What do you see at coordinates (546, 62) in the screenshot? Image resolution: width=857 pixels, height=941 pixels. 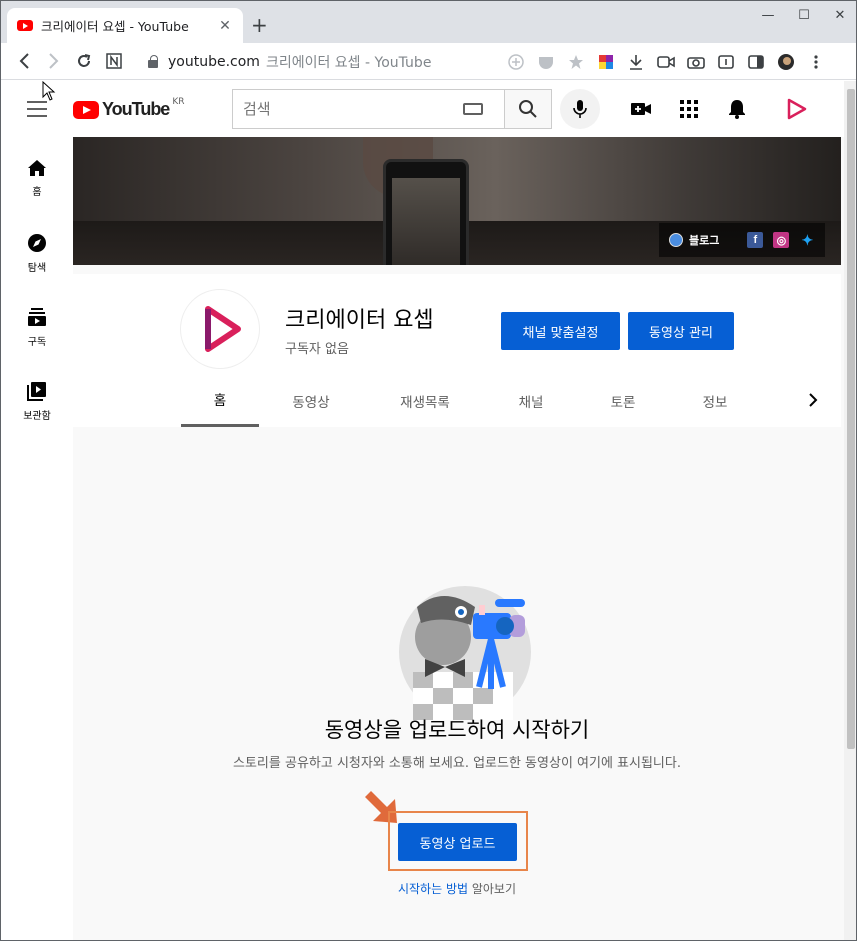 I see `pocket-icon` at bounding box center [546, 62].